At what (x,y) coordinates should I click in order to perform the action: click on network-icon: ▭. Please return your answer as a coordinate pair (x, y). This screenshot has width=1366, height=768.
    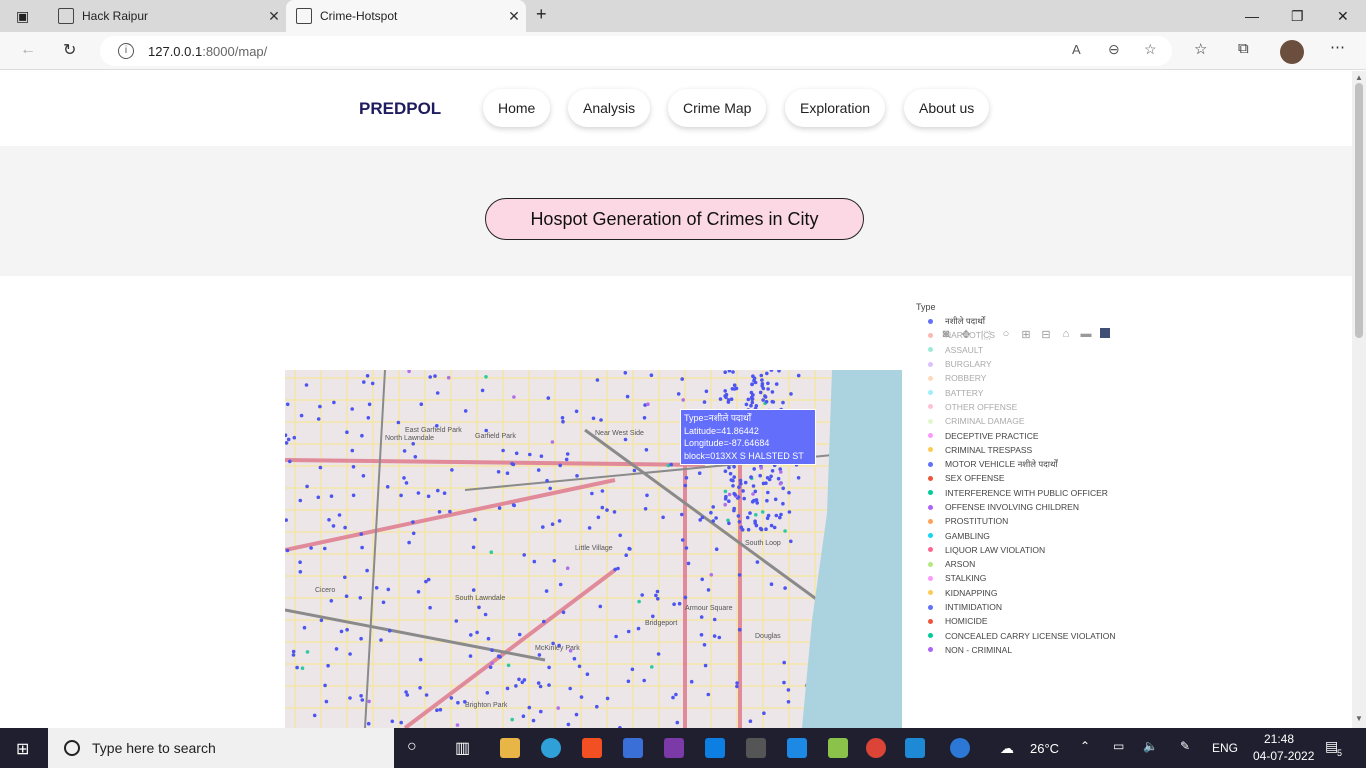
    Looking at the image, I should click on (1118, 746).